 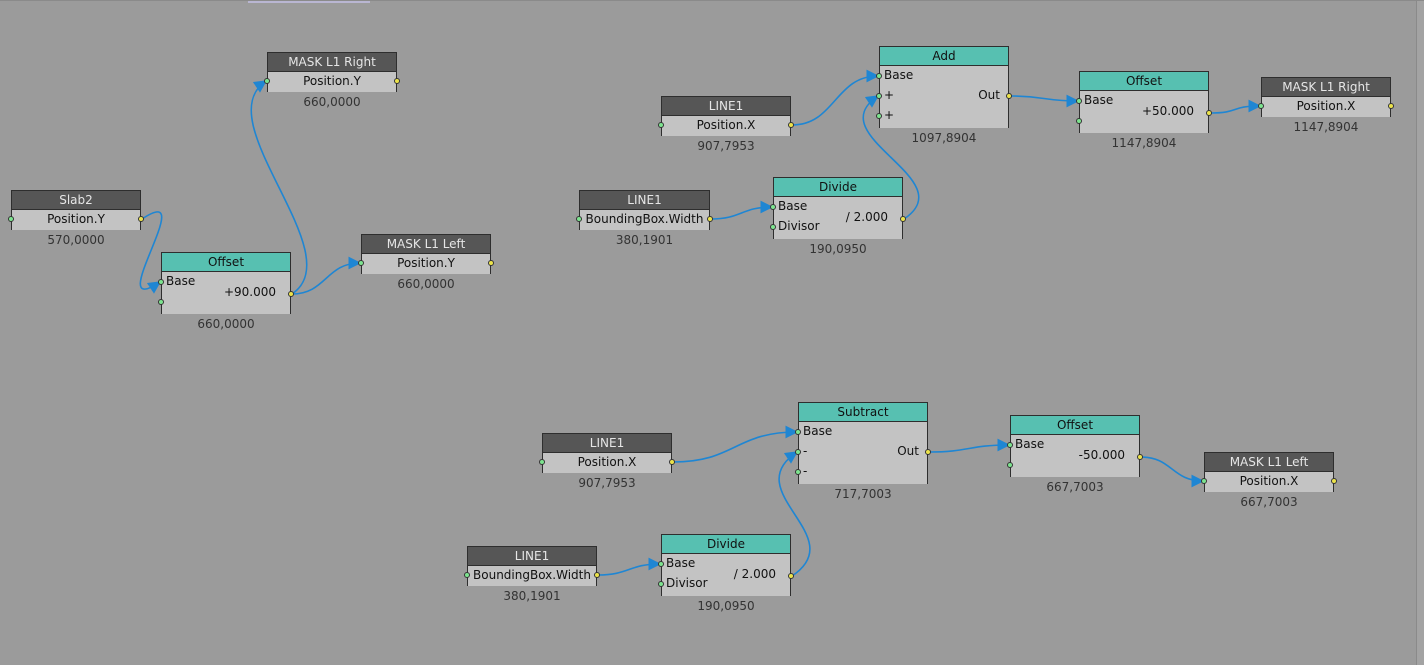 I want to click on offset-node: Offset Base +50.000, so click(x=1144, y=102).